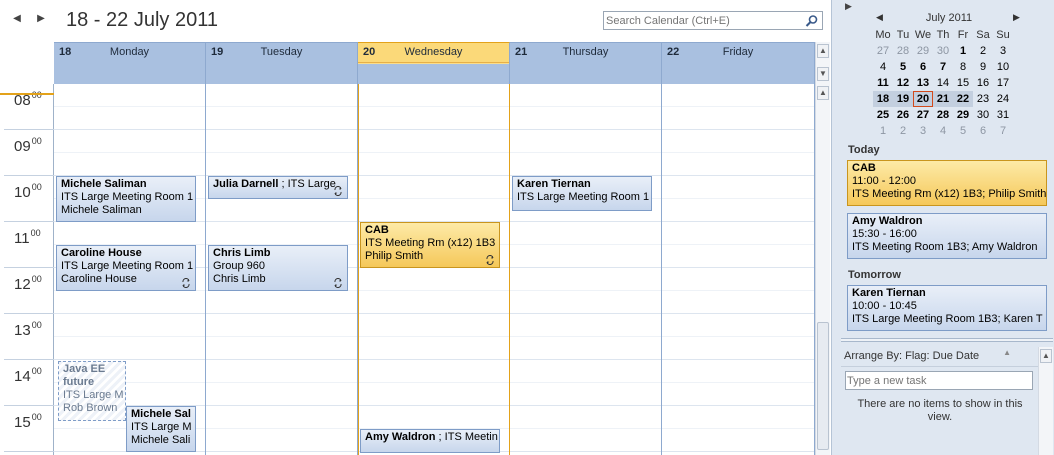 The height and width of the screenshot is (455, 1054). What do you see at coordinates (704, 20) in the screenshot?
I see `search-input` at bounding box center [704, 20].